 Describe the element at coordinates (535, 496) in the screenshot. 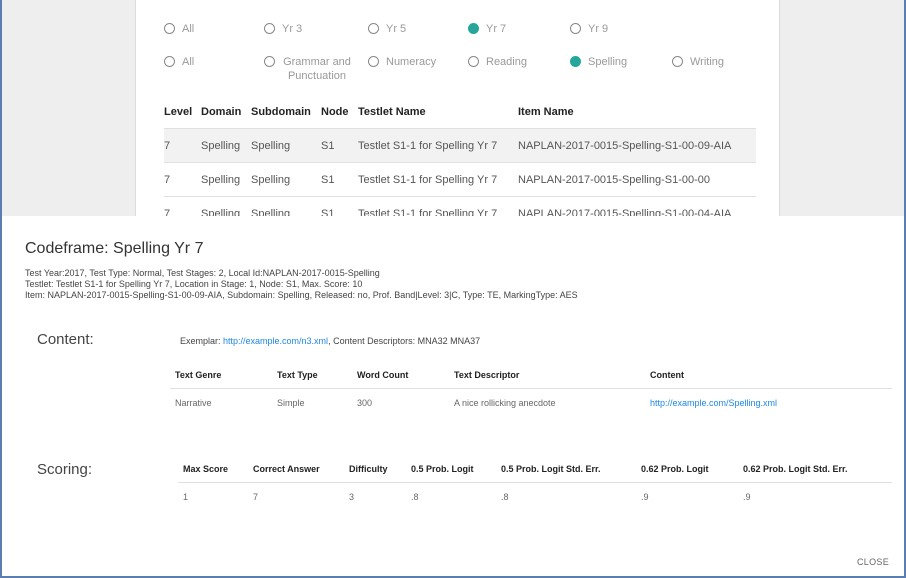

I see `table-row: 1 7 3 .8 .8 .9 .9` at that location.